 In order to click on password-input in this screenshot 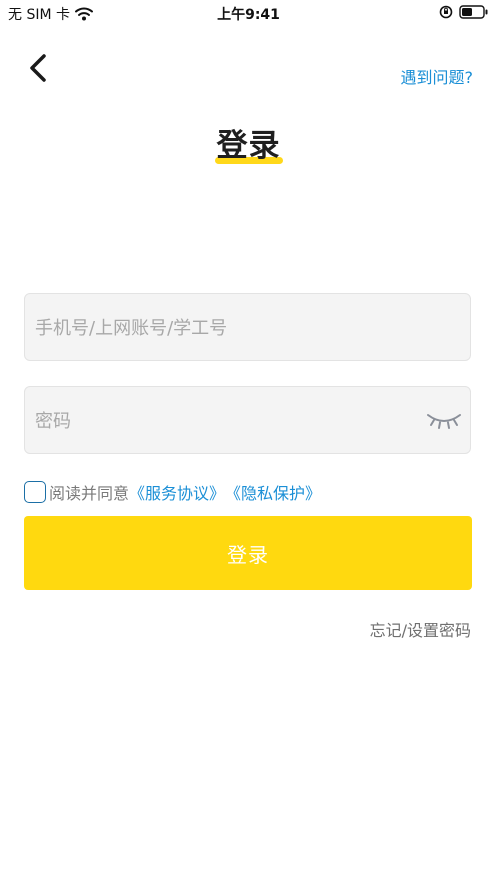, I will do `click(230, 421)`.